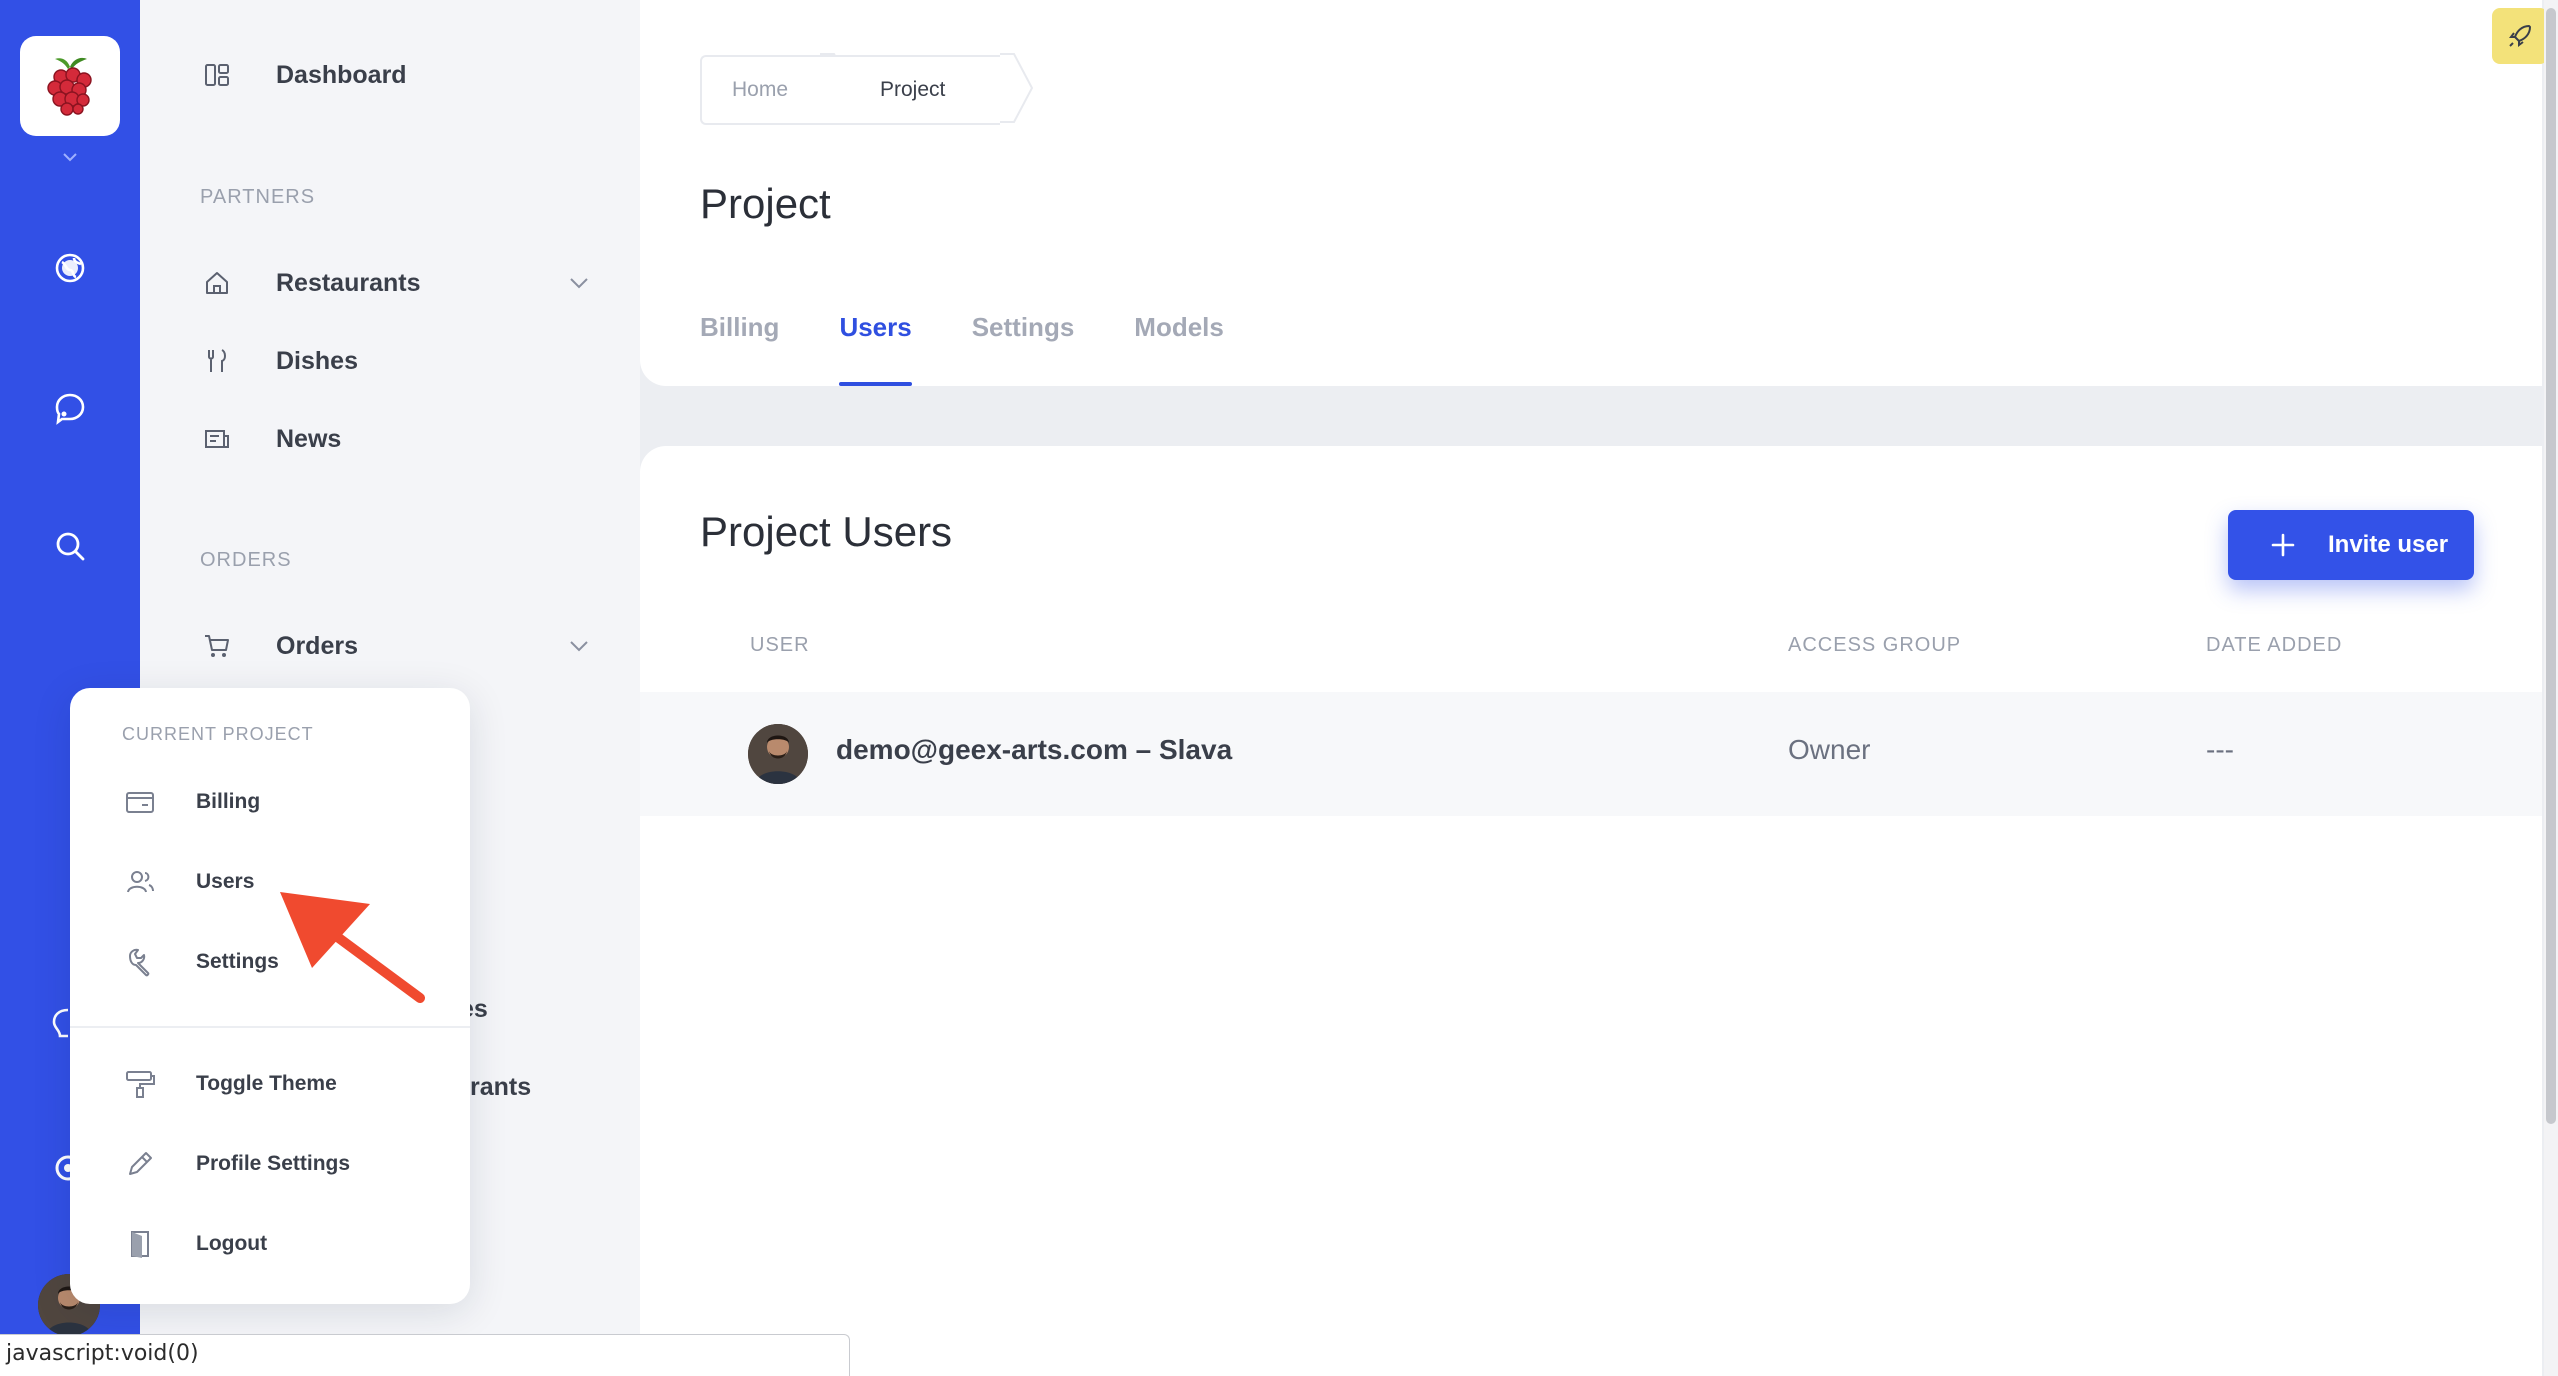  What do you see at coordinates (913, 89) in the screenshot?
I see `breadcrumb-project-label: Project` at bounding box center [913, 89].